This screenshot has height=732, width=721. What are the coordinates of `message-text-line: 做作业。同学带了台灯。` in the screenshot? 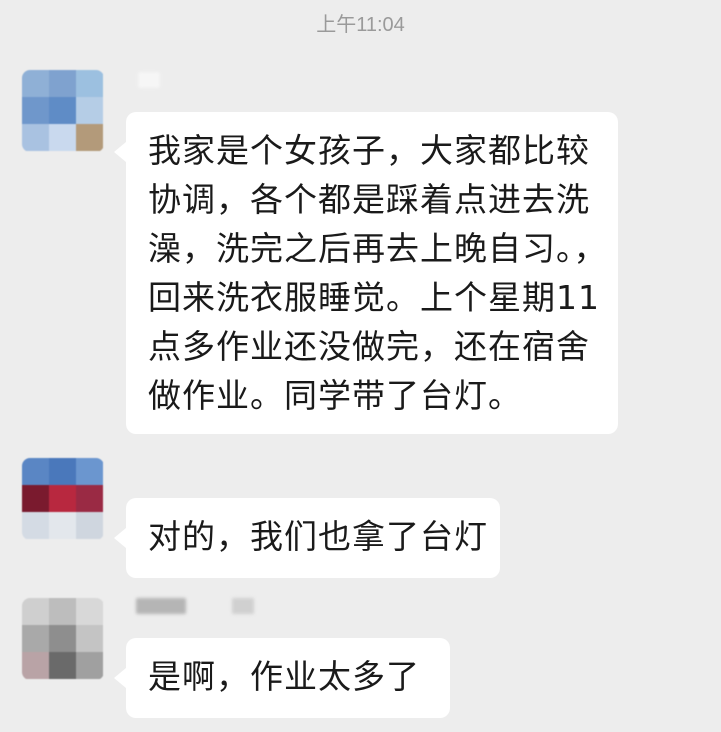 It's located at (335, 395).